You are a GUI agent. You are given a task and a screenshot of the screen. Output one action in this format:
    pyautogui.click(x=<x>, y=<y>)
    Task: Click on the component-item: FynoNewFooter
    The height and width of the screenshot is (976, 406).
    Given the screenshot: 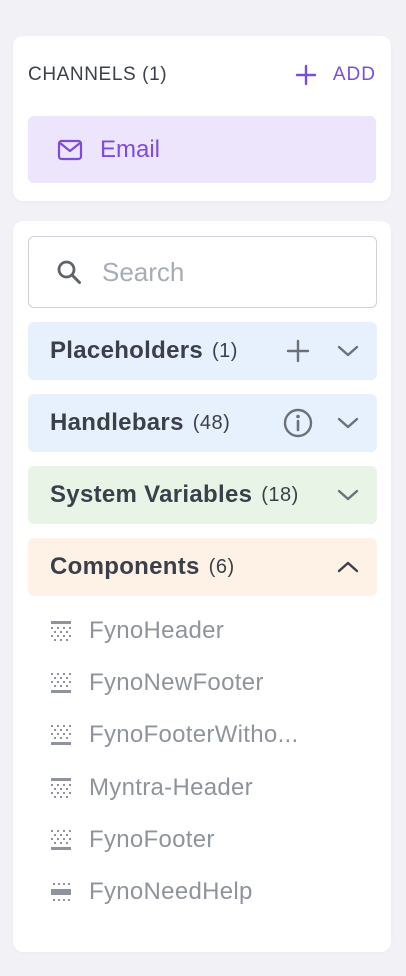 What is the action you would take?
    pyautogui.click(x=210, y=683)
    